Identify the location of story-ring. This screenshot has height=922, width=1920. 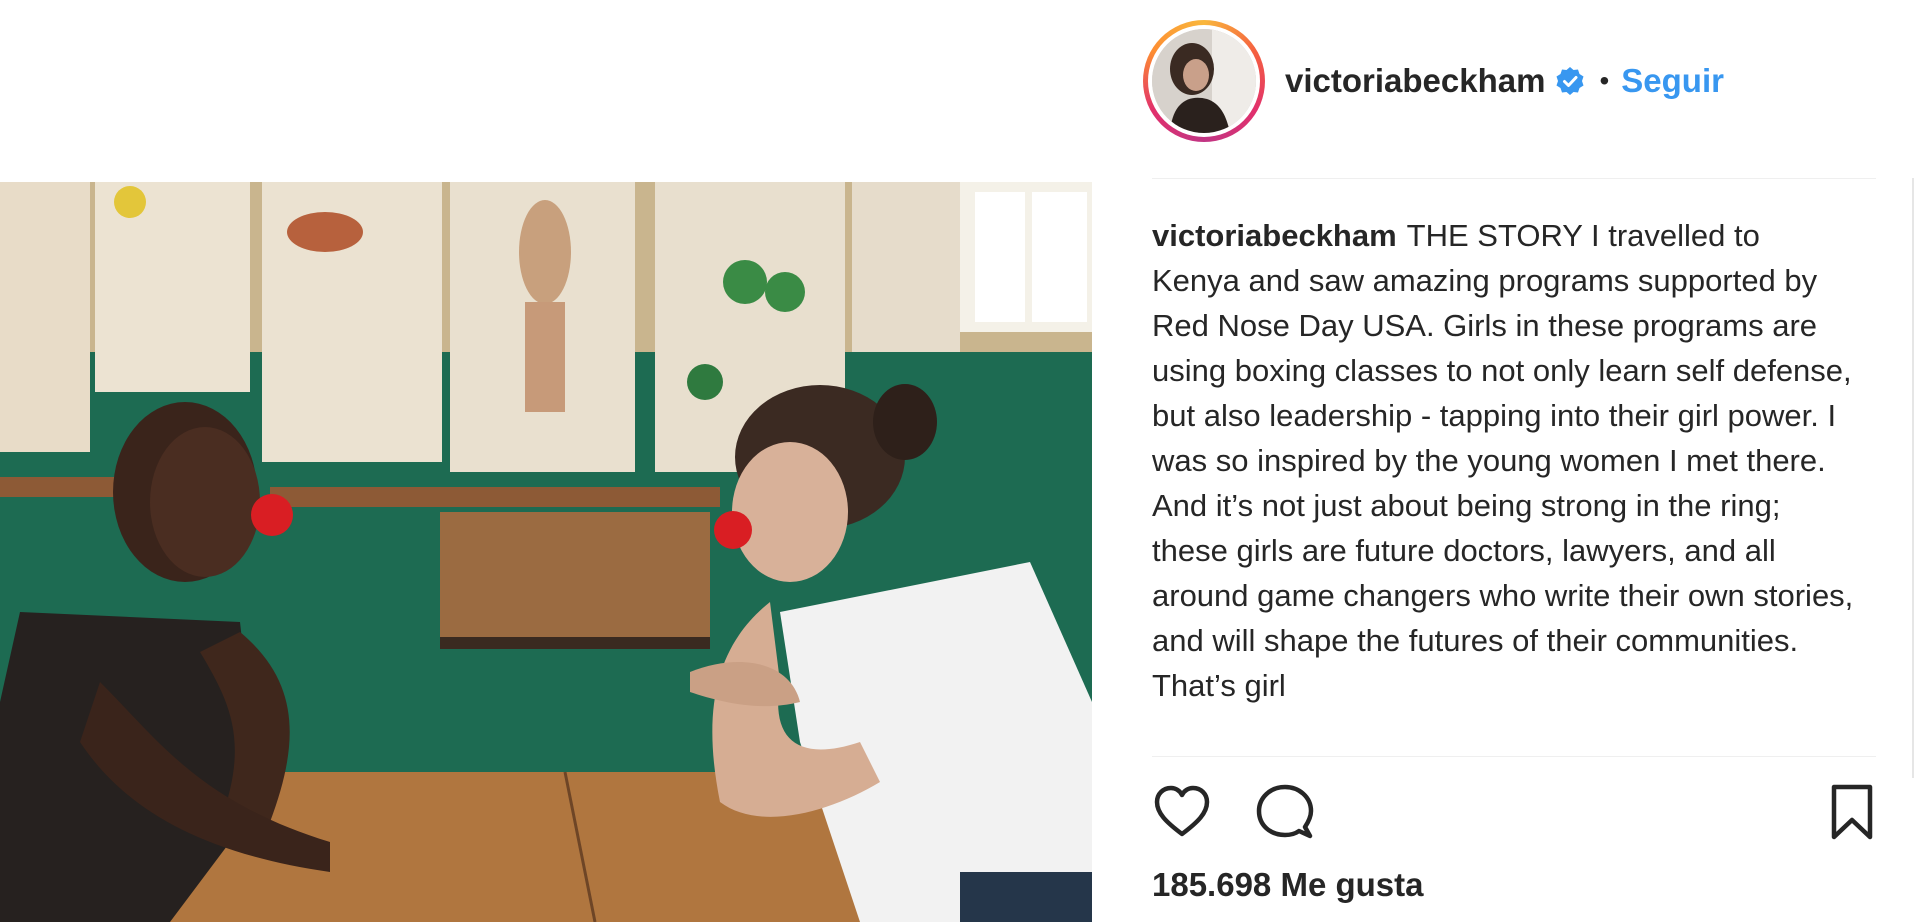
(1204, 81).